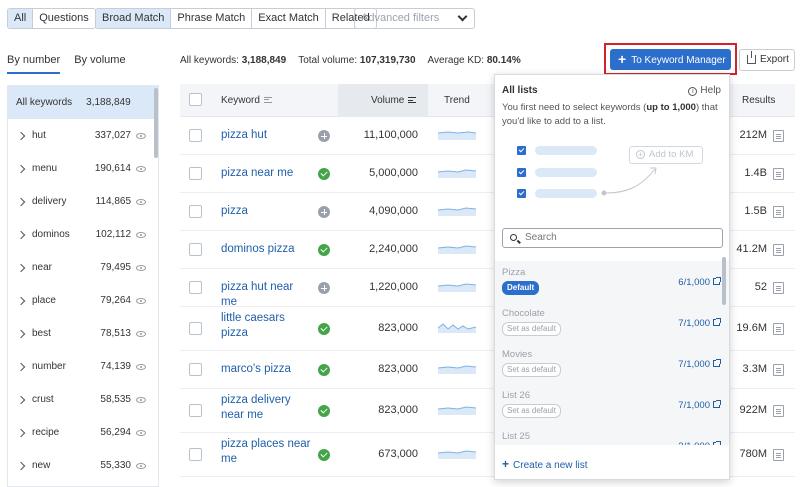  I want to click on tab-phrase-match: Phrase Match, so click(212, 18).